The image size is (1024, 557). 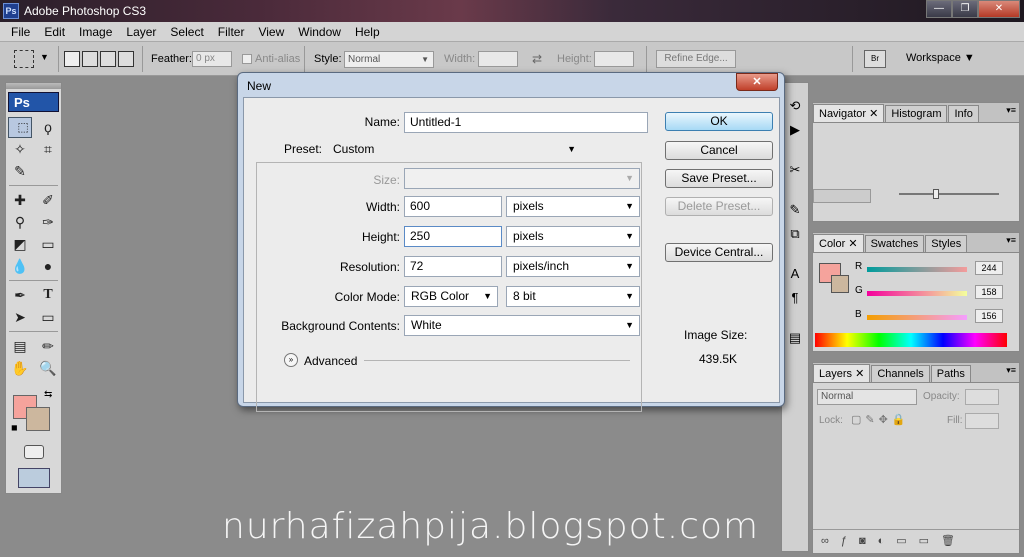 I want to click on tab-paths: Paths, so click(x=950, y=373).